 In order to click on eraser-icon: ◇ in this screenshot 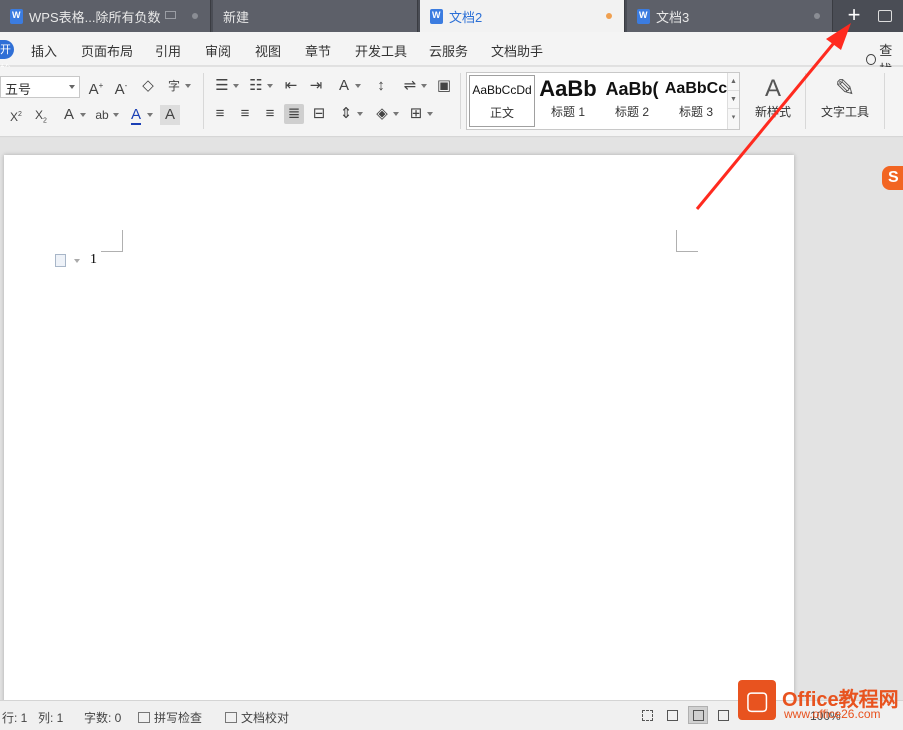, I will do `click(148, 86)`.